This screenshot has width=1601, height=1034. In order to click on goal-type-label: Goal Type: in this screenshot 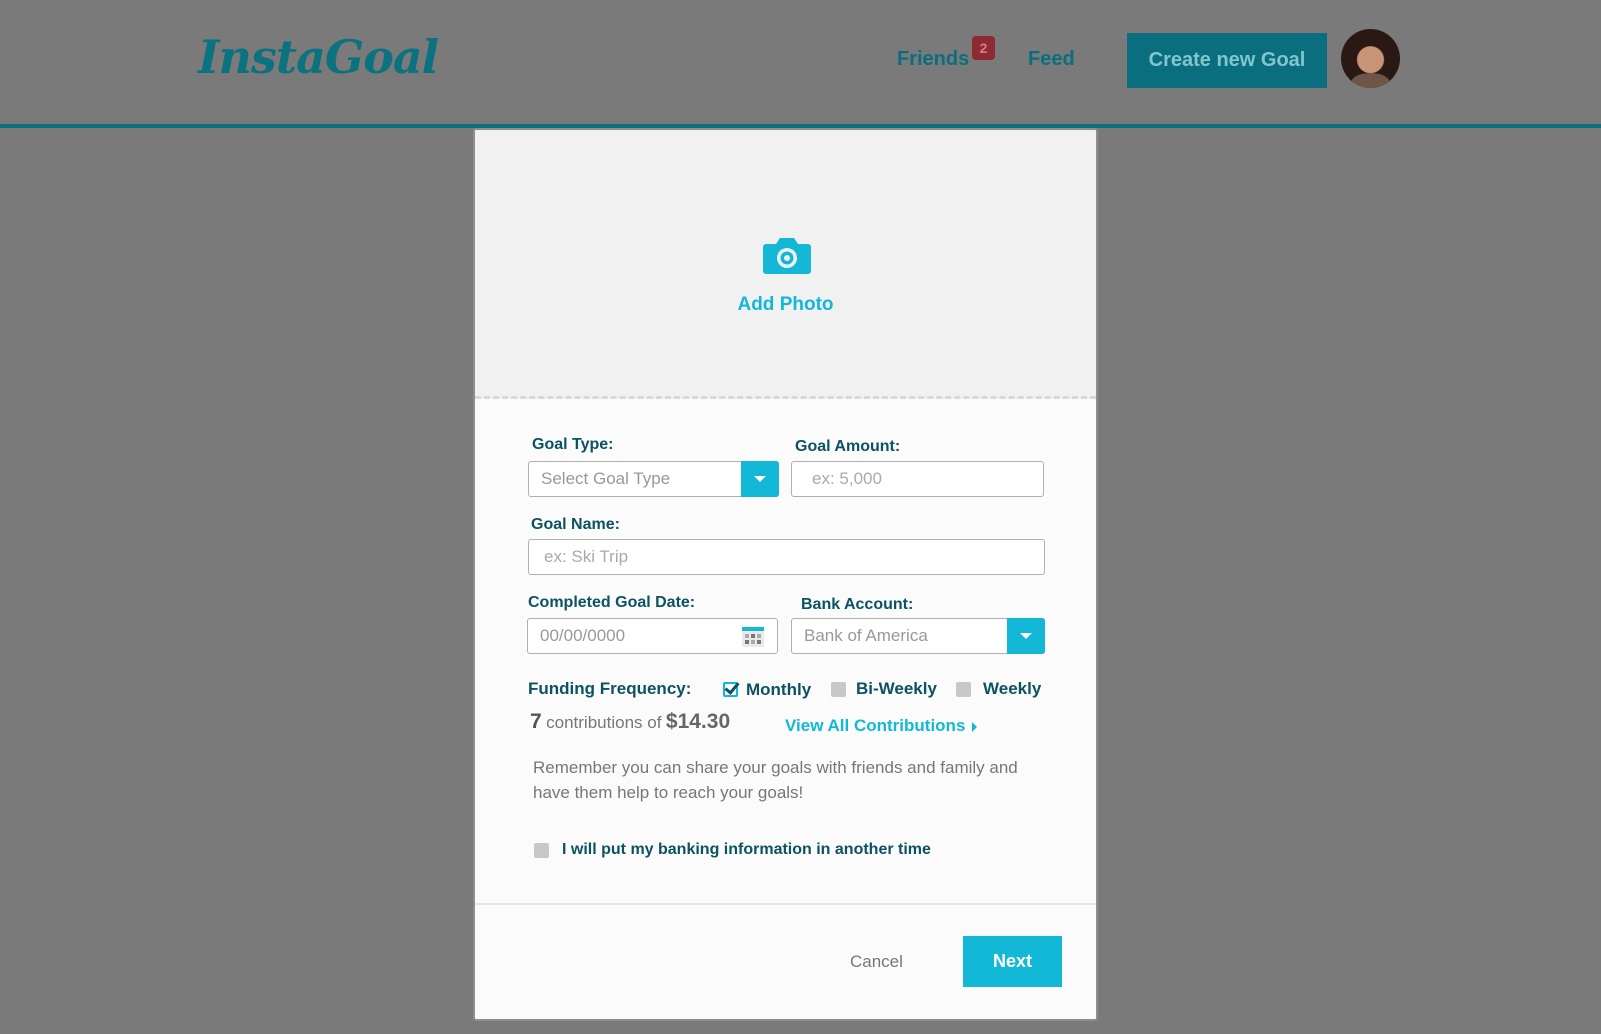, I will do `click(573, 444)`.